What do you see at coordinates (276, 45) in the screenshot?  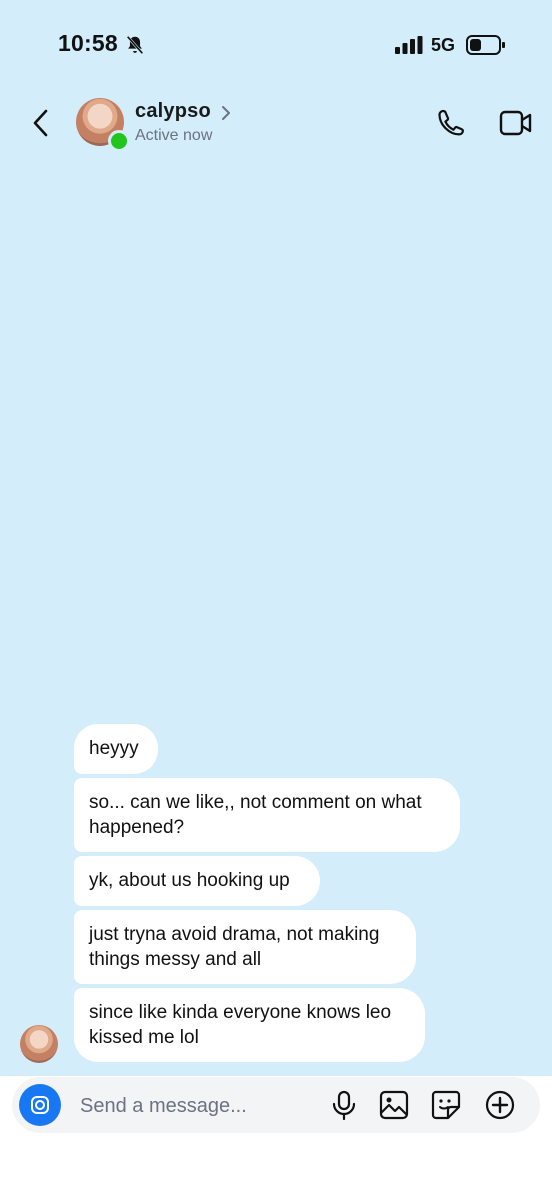 I see `status-bar: 10:58 5G` at bounding box center [276, 45].